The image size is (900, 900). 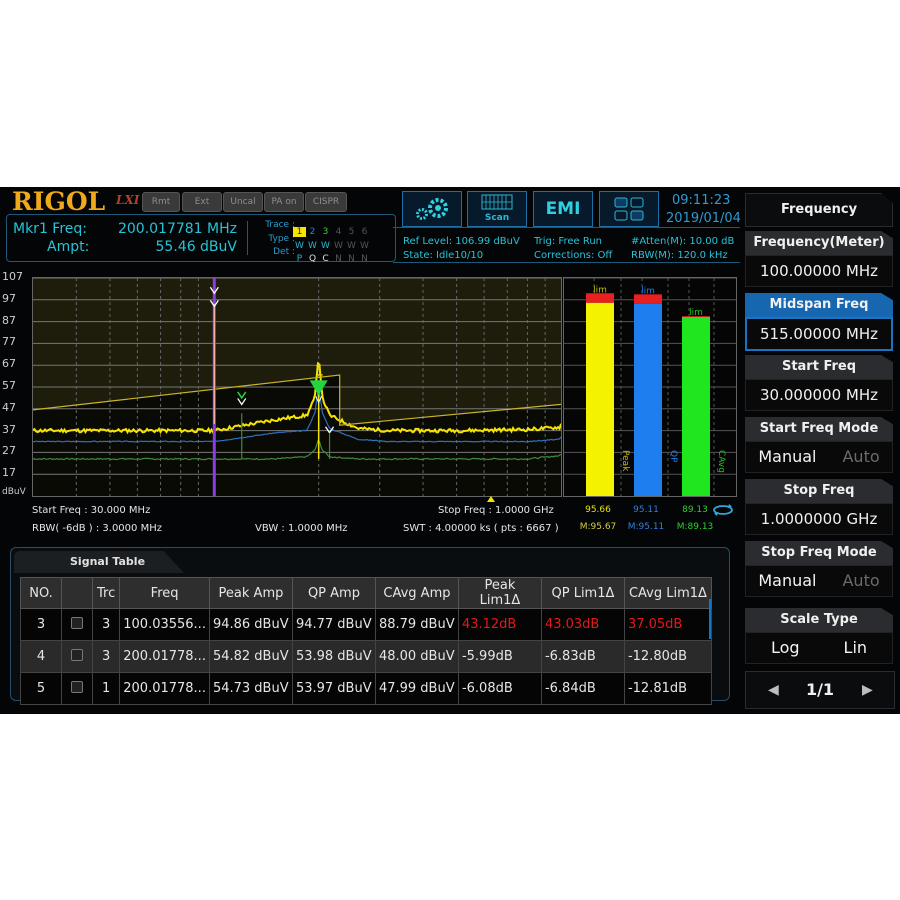 I want to click on menu-start-freq: Start Freq 30.000000 MHz, so click(x=819, y=383).